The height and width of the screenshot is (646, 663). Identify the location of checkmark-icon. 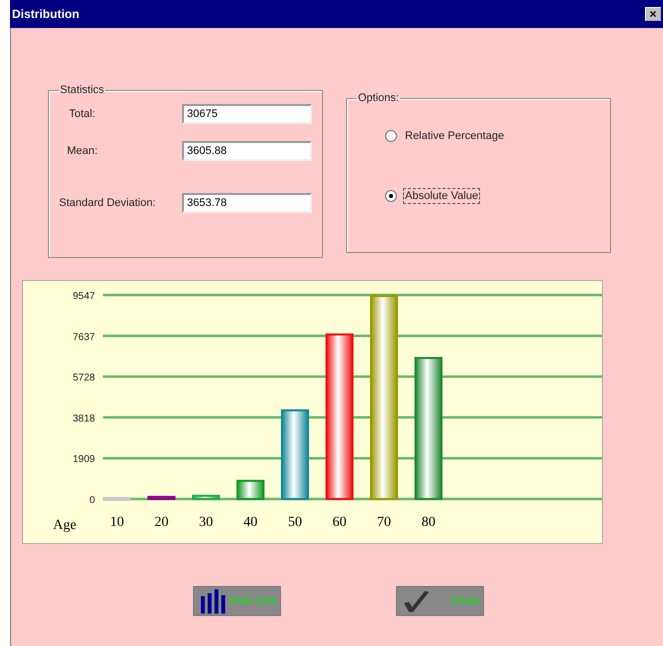
(416, 601).